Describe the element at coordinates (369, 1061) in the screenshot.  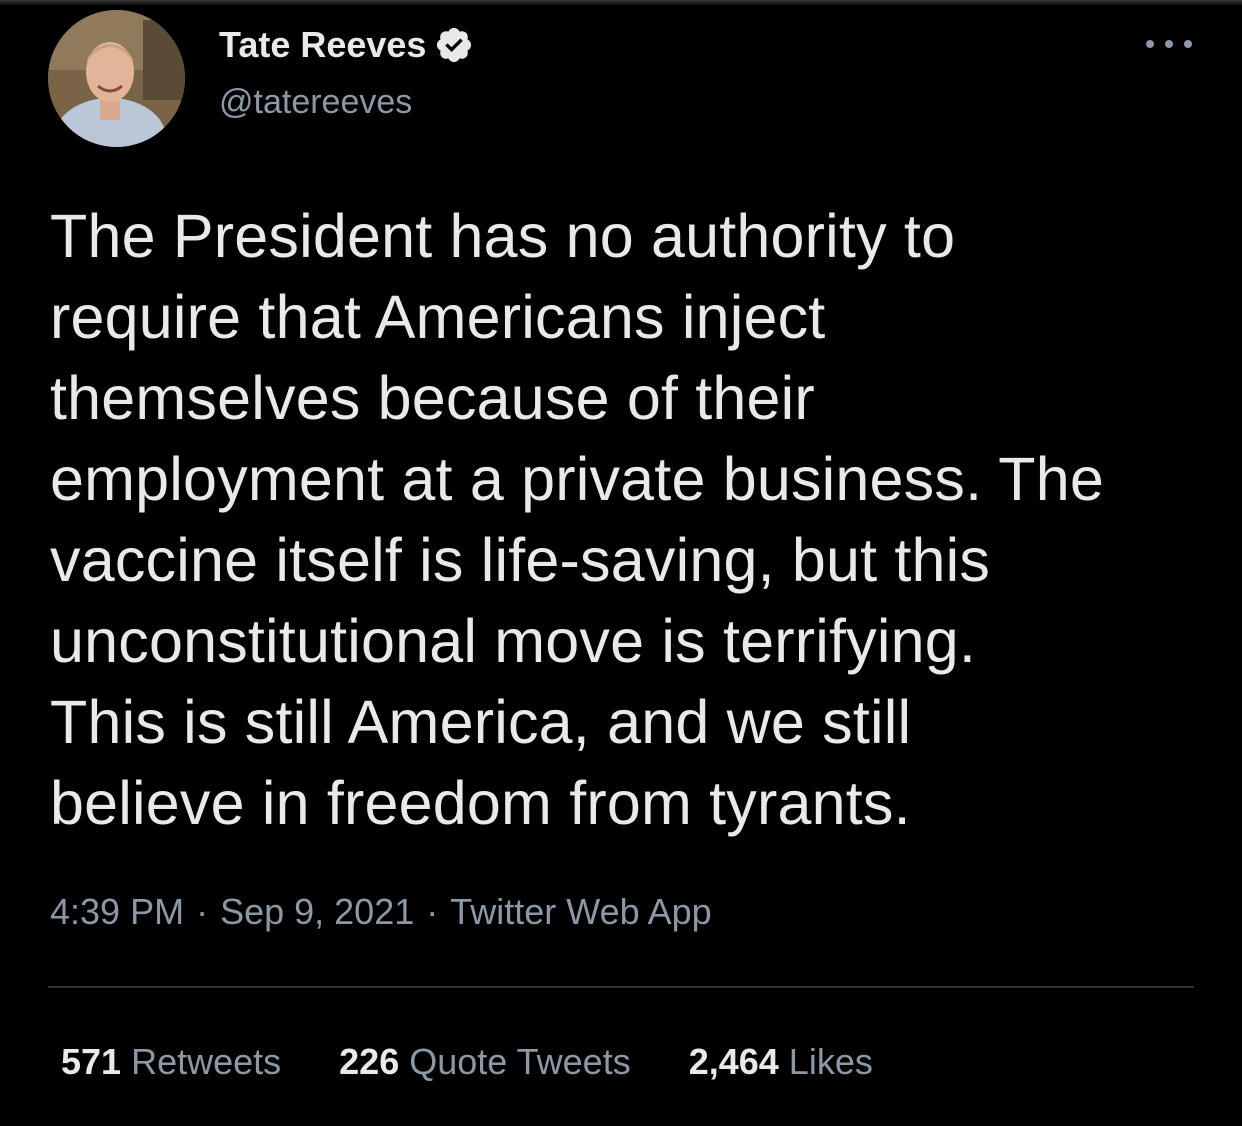
I see `quote-tweets-count: 226` at that location.